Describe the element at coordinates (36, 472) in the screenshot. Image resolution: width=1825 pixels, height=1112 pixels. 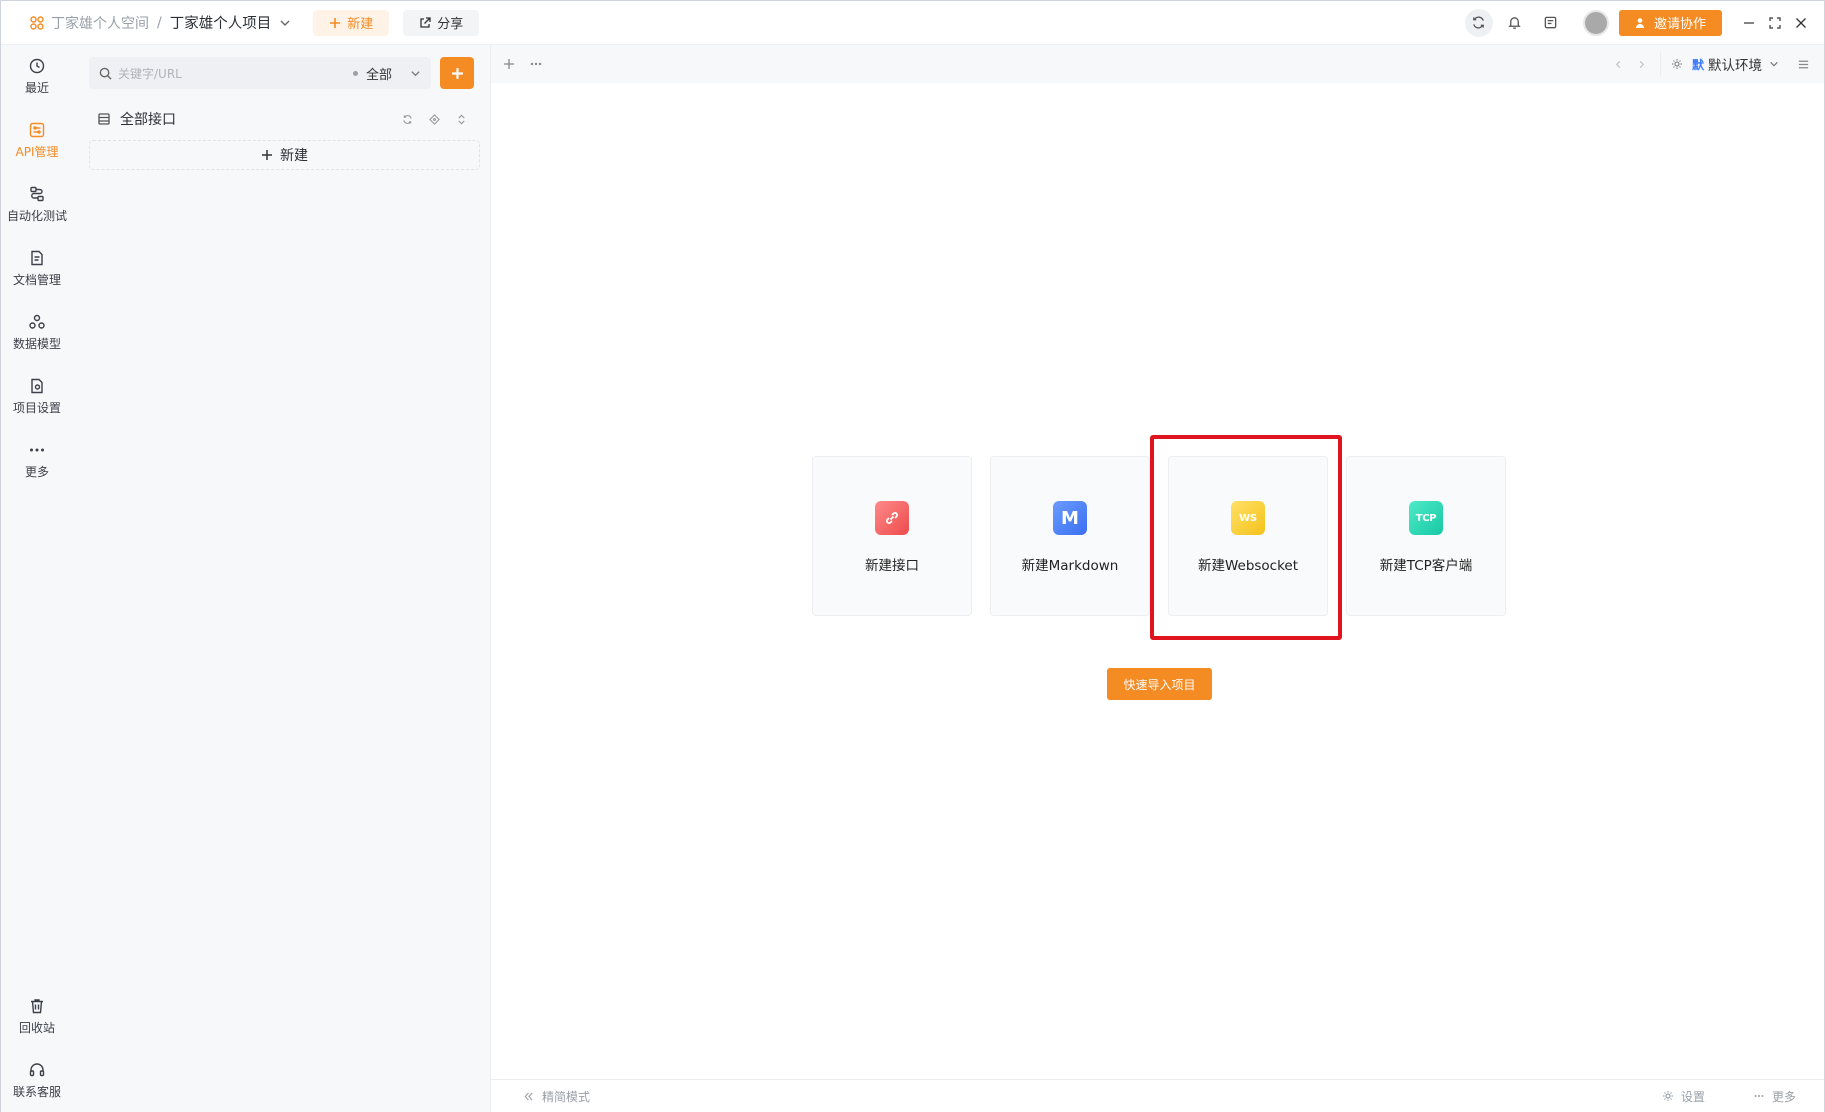
I see `nav-label: 更多` at that location.